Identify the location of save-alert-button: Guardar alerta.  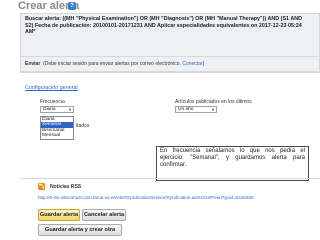
(59, 215).